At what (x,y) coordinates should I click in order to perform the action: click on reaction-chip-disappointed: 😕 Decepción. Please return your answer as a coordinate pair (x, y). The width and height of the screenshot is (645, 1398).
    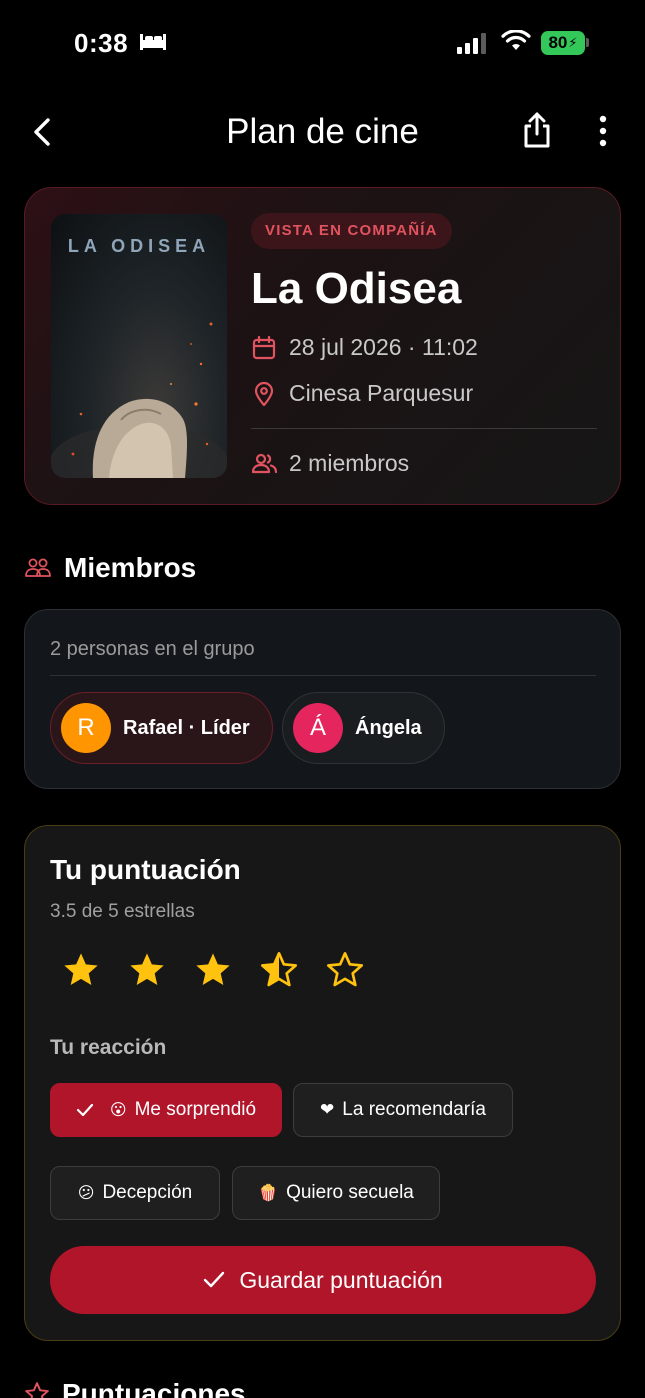
    Looking at the image, I should click on (135, 1193).